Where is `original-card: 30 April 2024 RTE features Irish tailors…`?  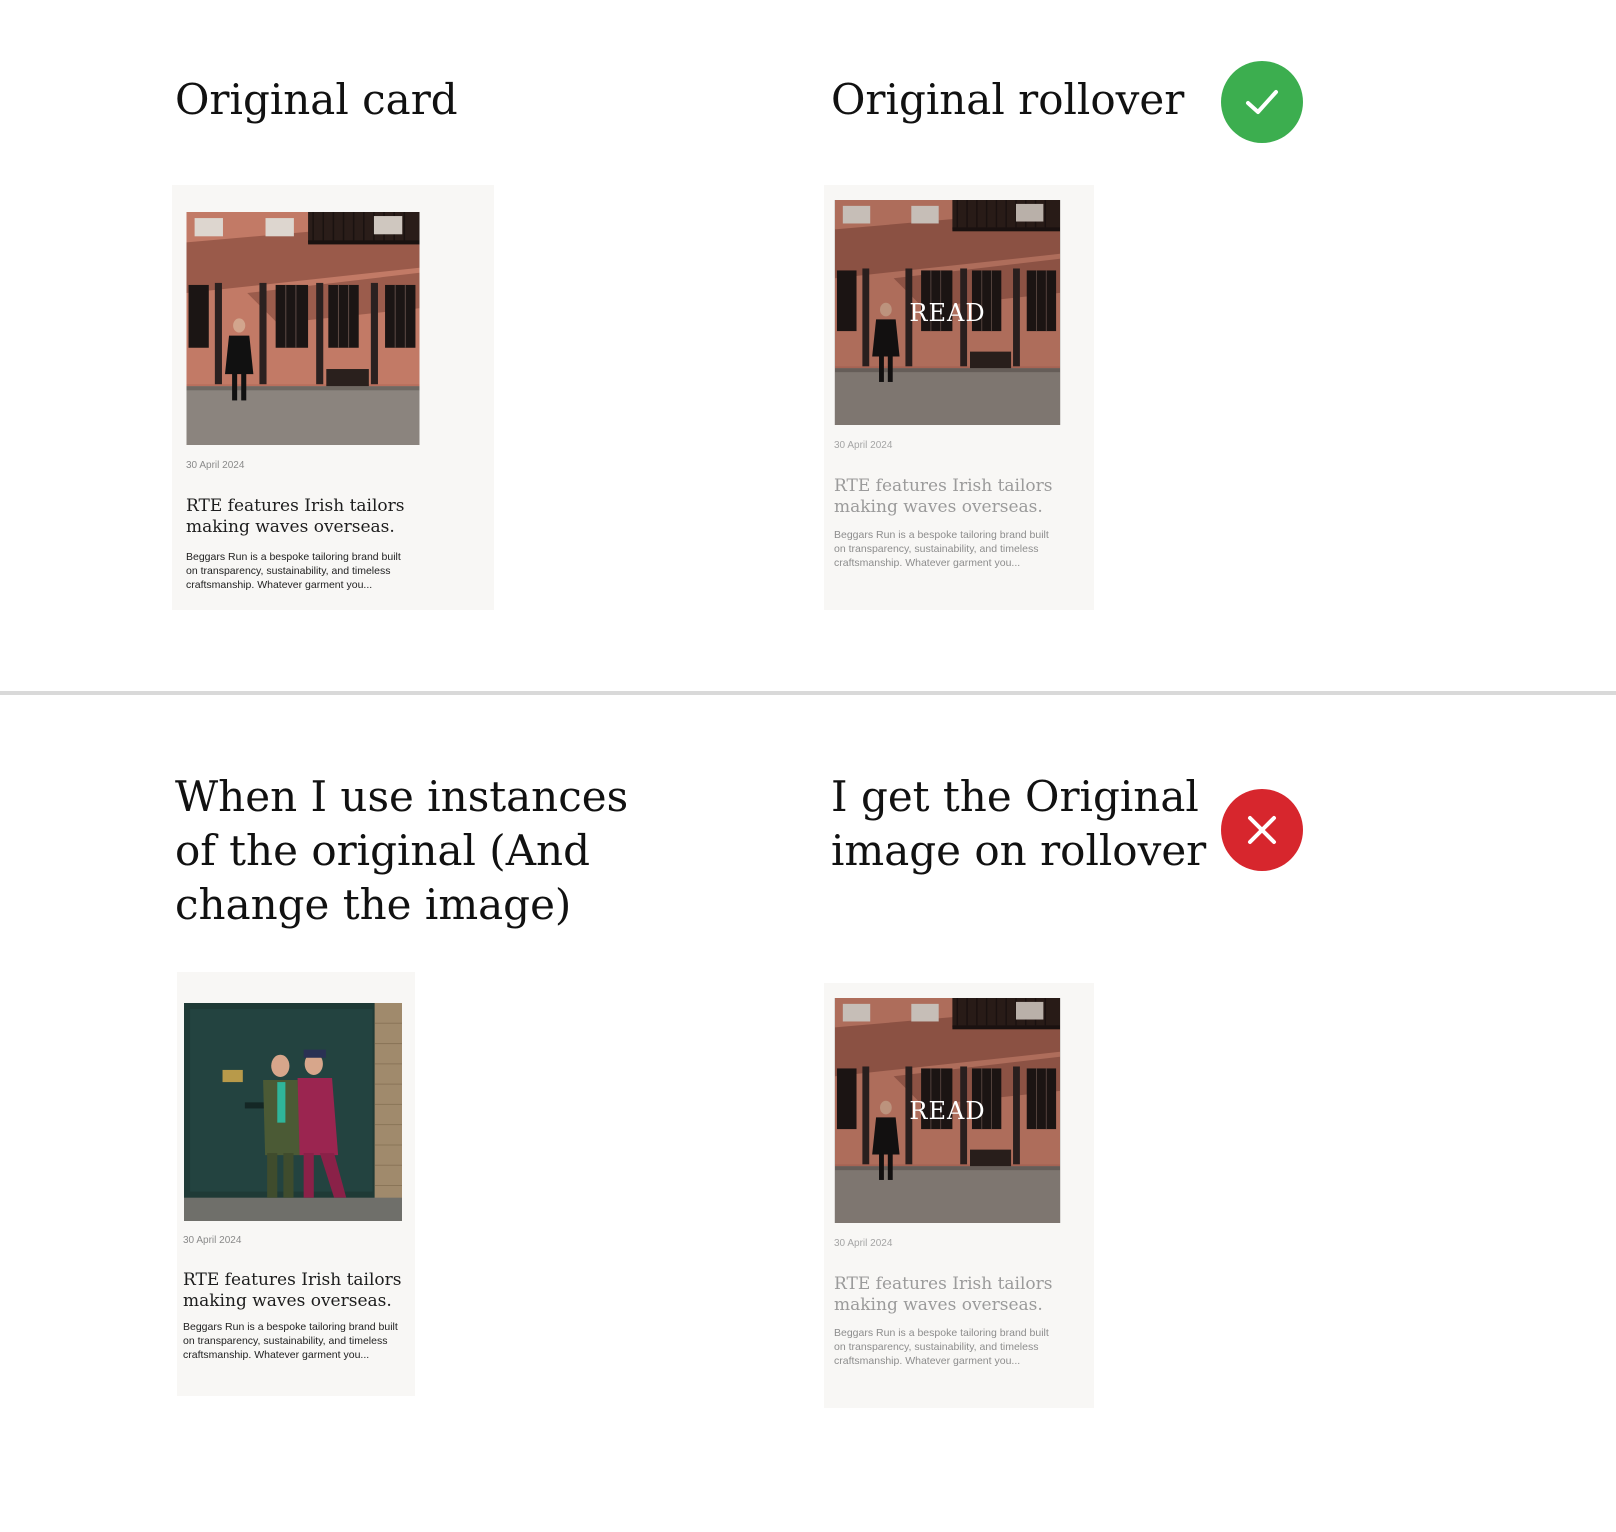
original-card: 30 April 2024 RTE features Irish tailors… is located at coordinates (333, 397).